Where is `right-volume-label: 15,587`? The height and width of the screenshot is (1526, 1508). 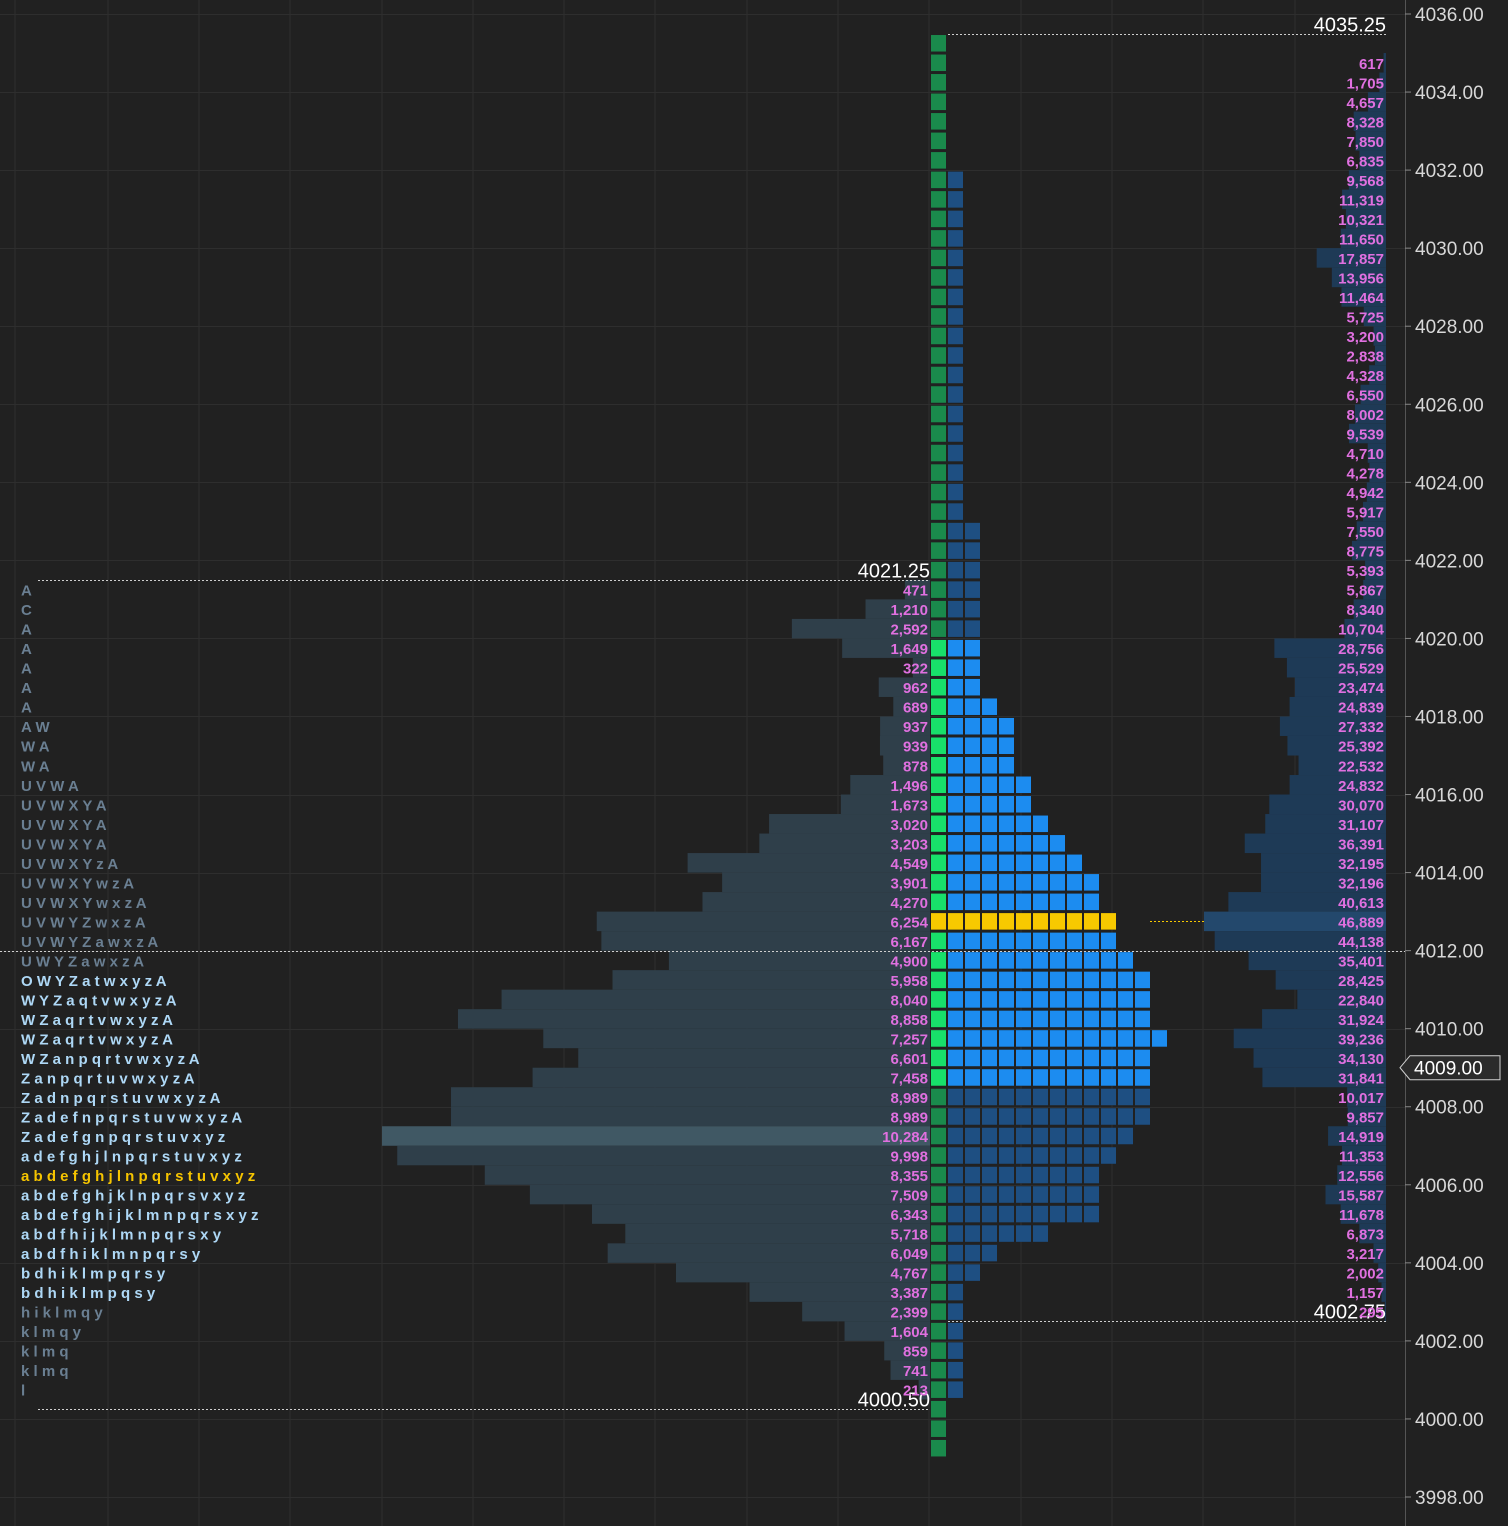
right-volume-label: 15,587 is located at coordinates (1361, 1196).